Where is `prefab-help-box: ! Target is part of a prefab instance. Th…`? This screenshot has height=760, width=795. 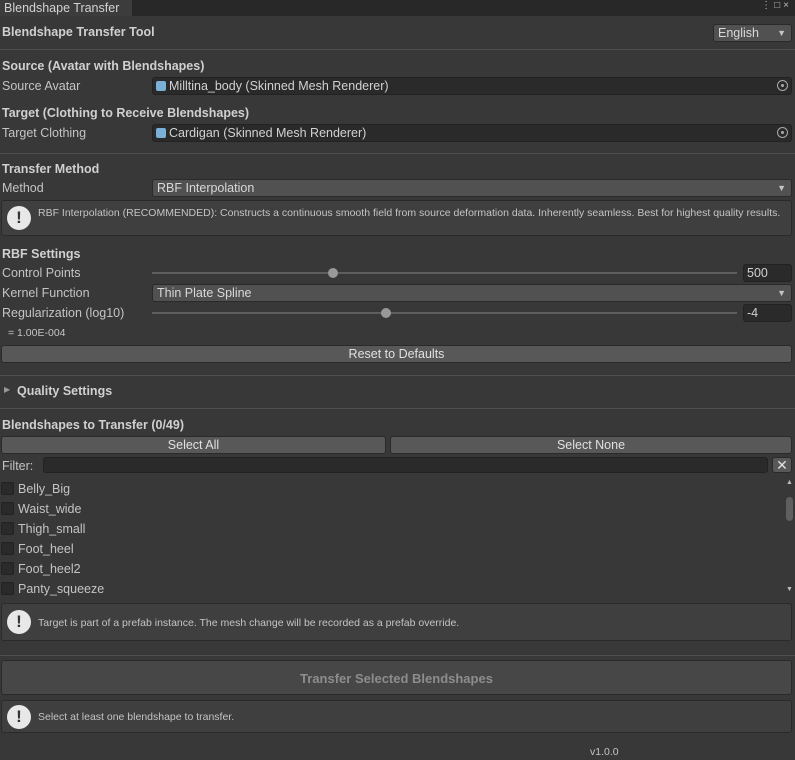 prefab-help-box: ! Target is part of a prefab instance. Th… is located at coordinates (396, 622).